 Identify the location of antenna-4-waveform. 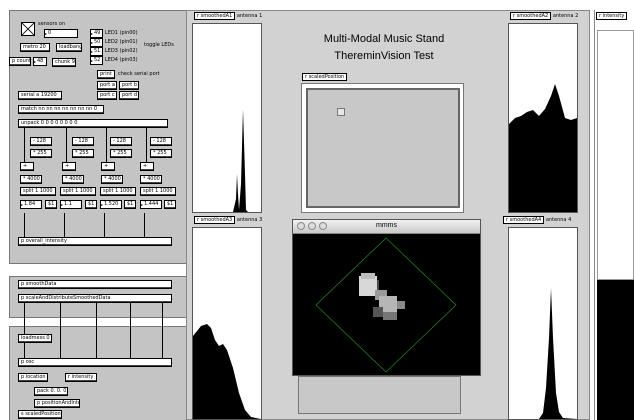
(543, 353).